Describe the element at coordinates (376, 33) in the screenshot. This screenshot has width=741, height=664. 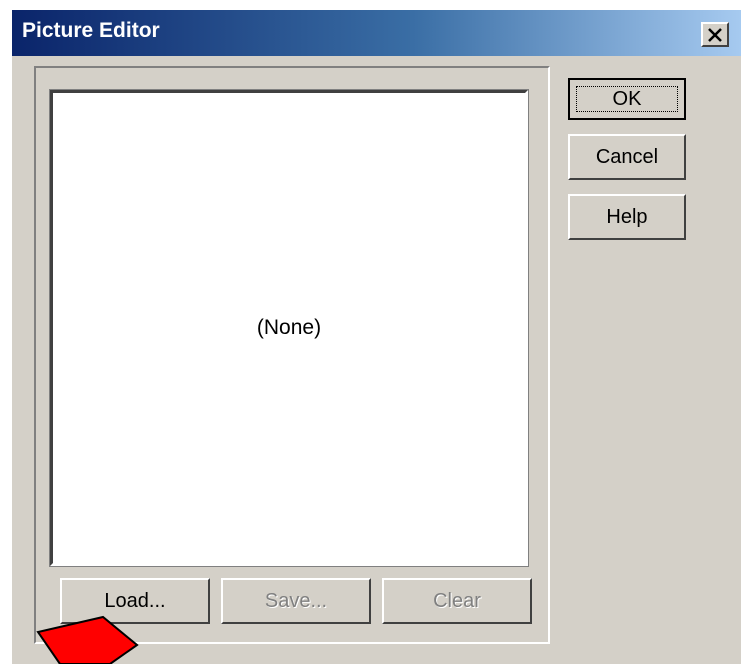
I see `title-bar: Picture Editor` at that location.